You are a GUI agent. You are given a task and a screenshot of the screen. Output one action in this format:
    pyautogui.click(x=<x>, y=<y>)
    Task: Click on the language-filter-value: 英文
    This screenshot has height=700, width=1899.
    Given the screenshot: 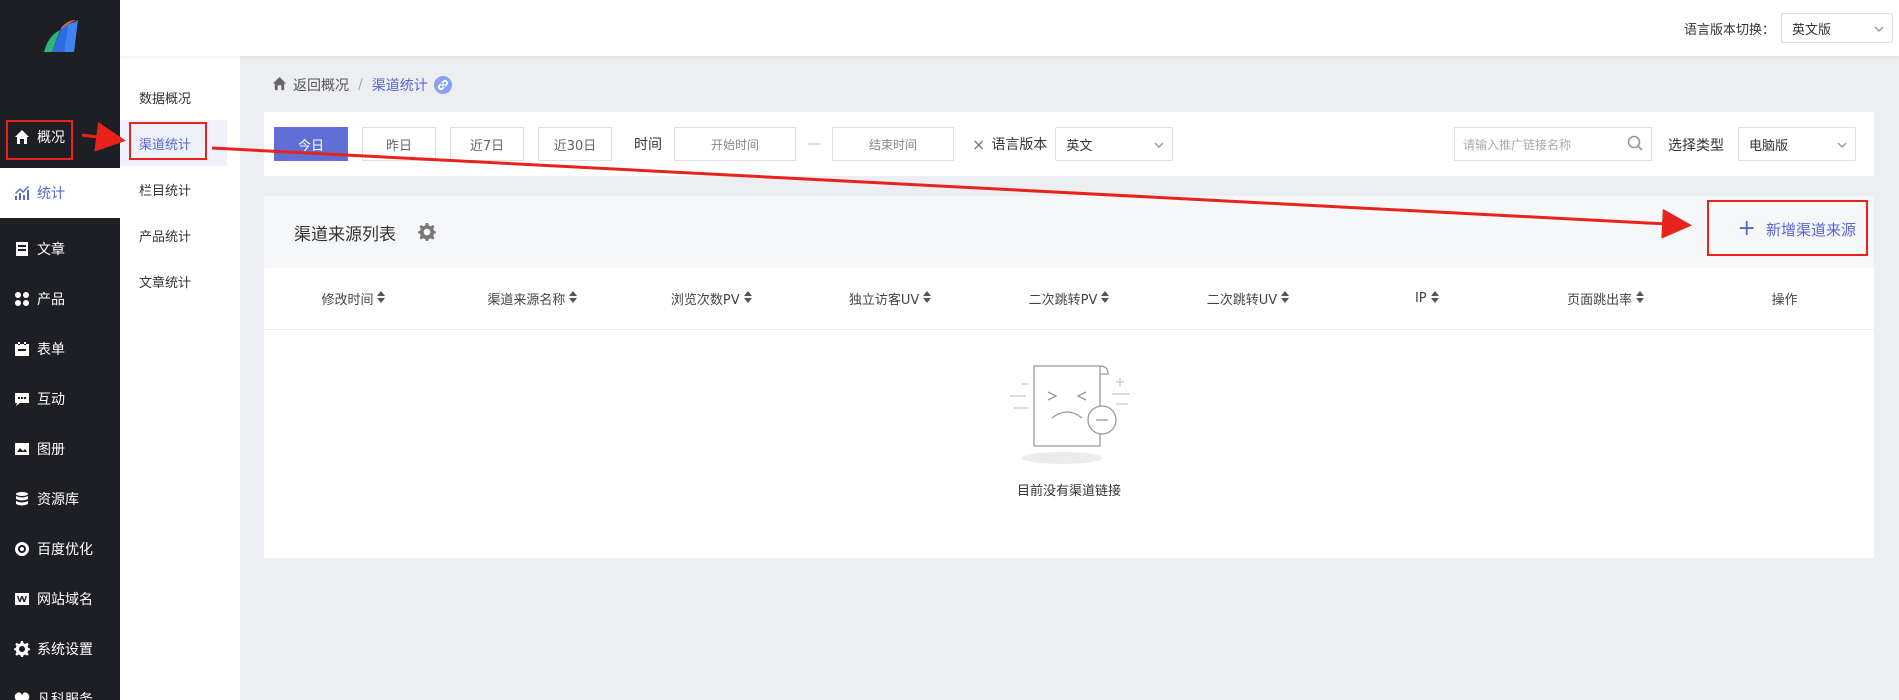 What is the action you would take?
    pyautogui.click(x=1079, y=146)
    